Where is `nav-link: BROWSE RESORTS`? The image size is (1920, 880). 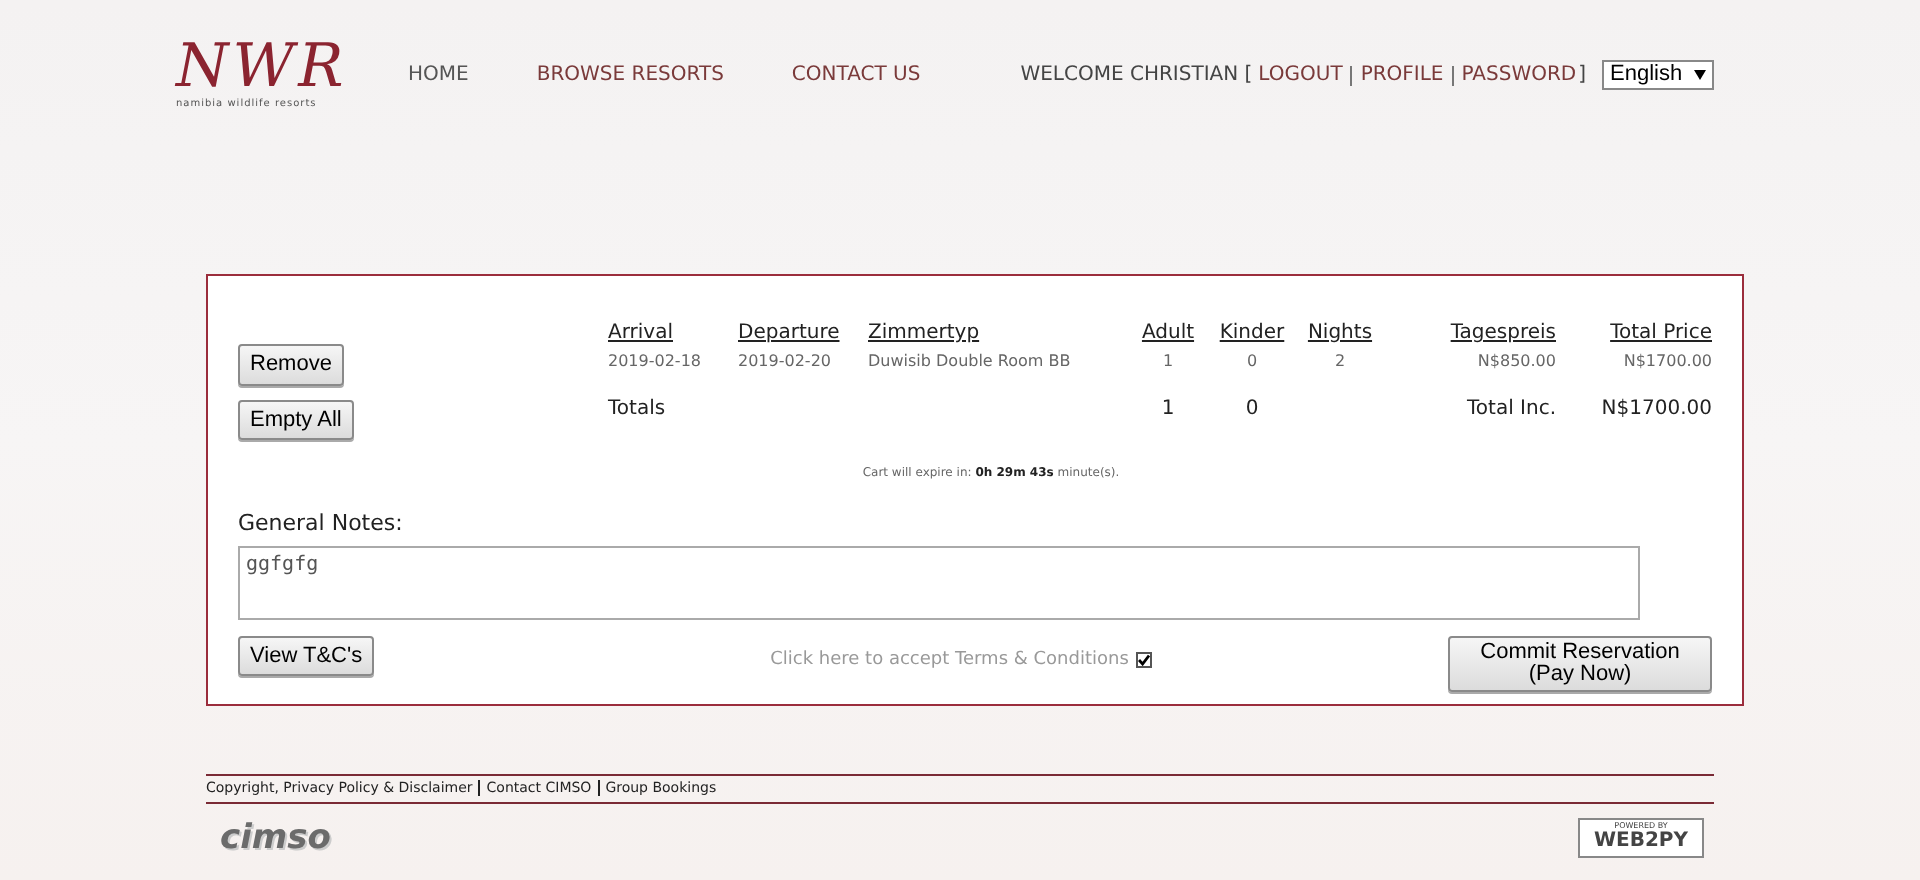
nav-link: BROWSE RESORTS is located at coordinates (630, 75).